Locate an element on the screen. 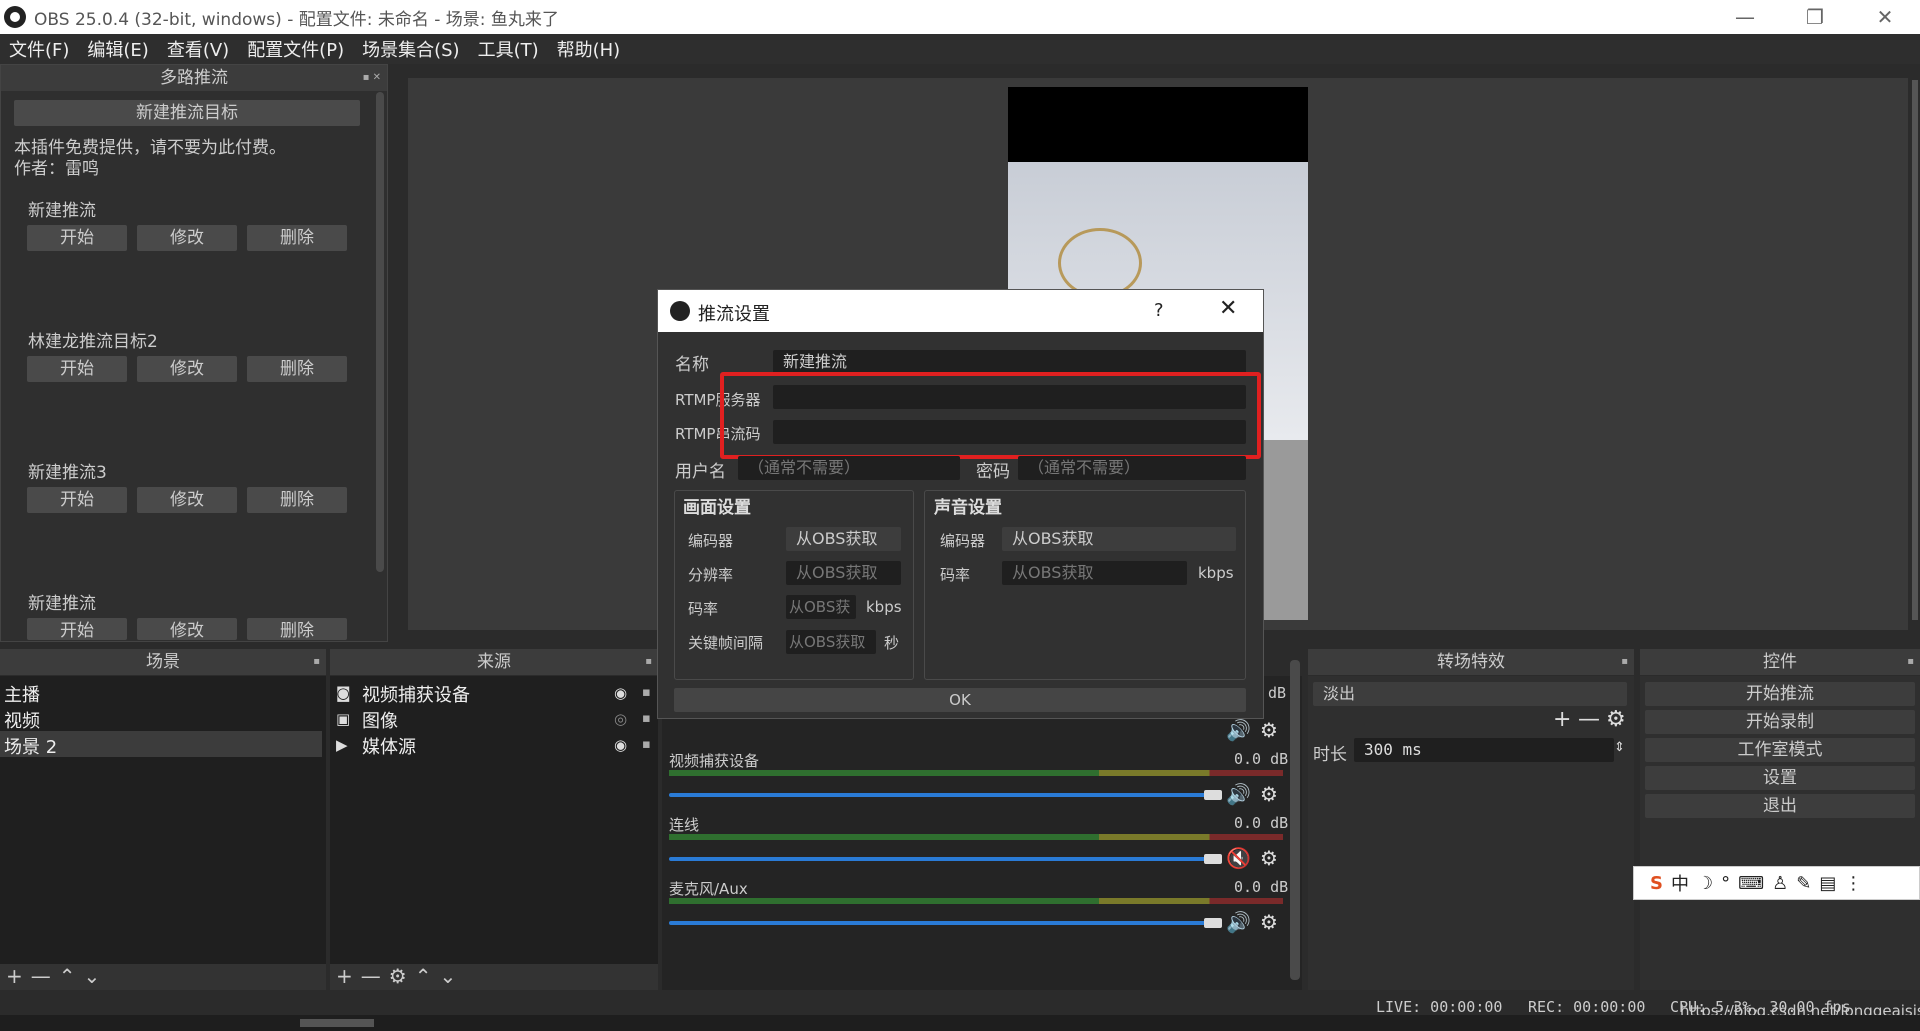 This screenshot has height=1031, width=1920. punctuation-icon: ☽ is located at coordinates (1705, 883).